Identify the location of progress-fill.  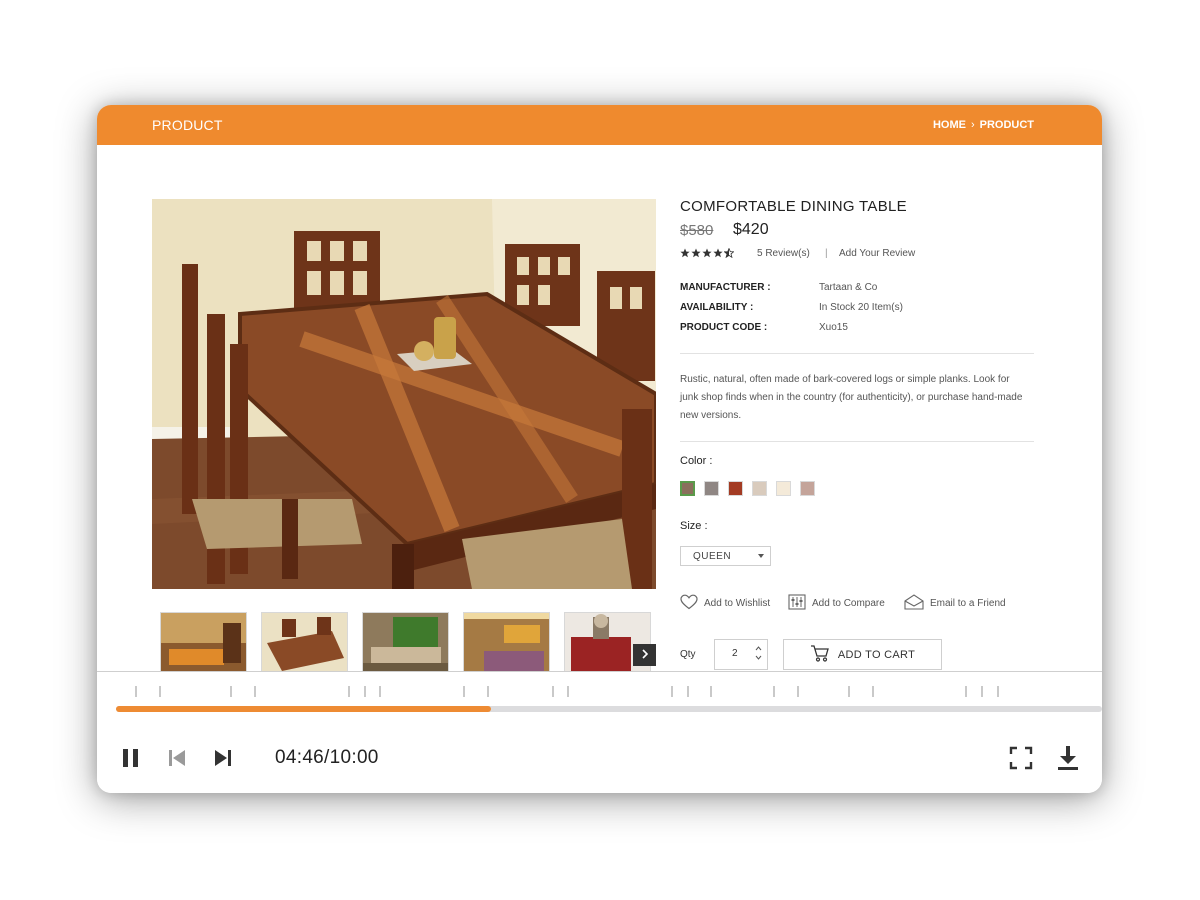
(303, 709).